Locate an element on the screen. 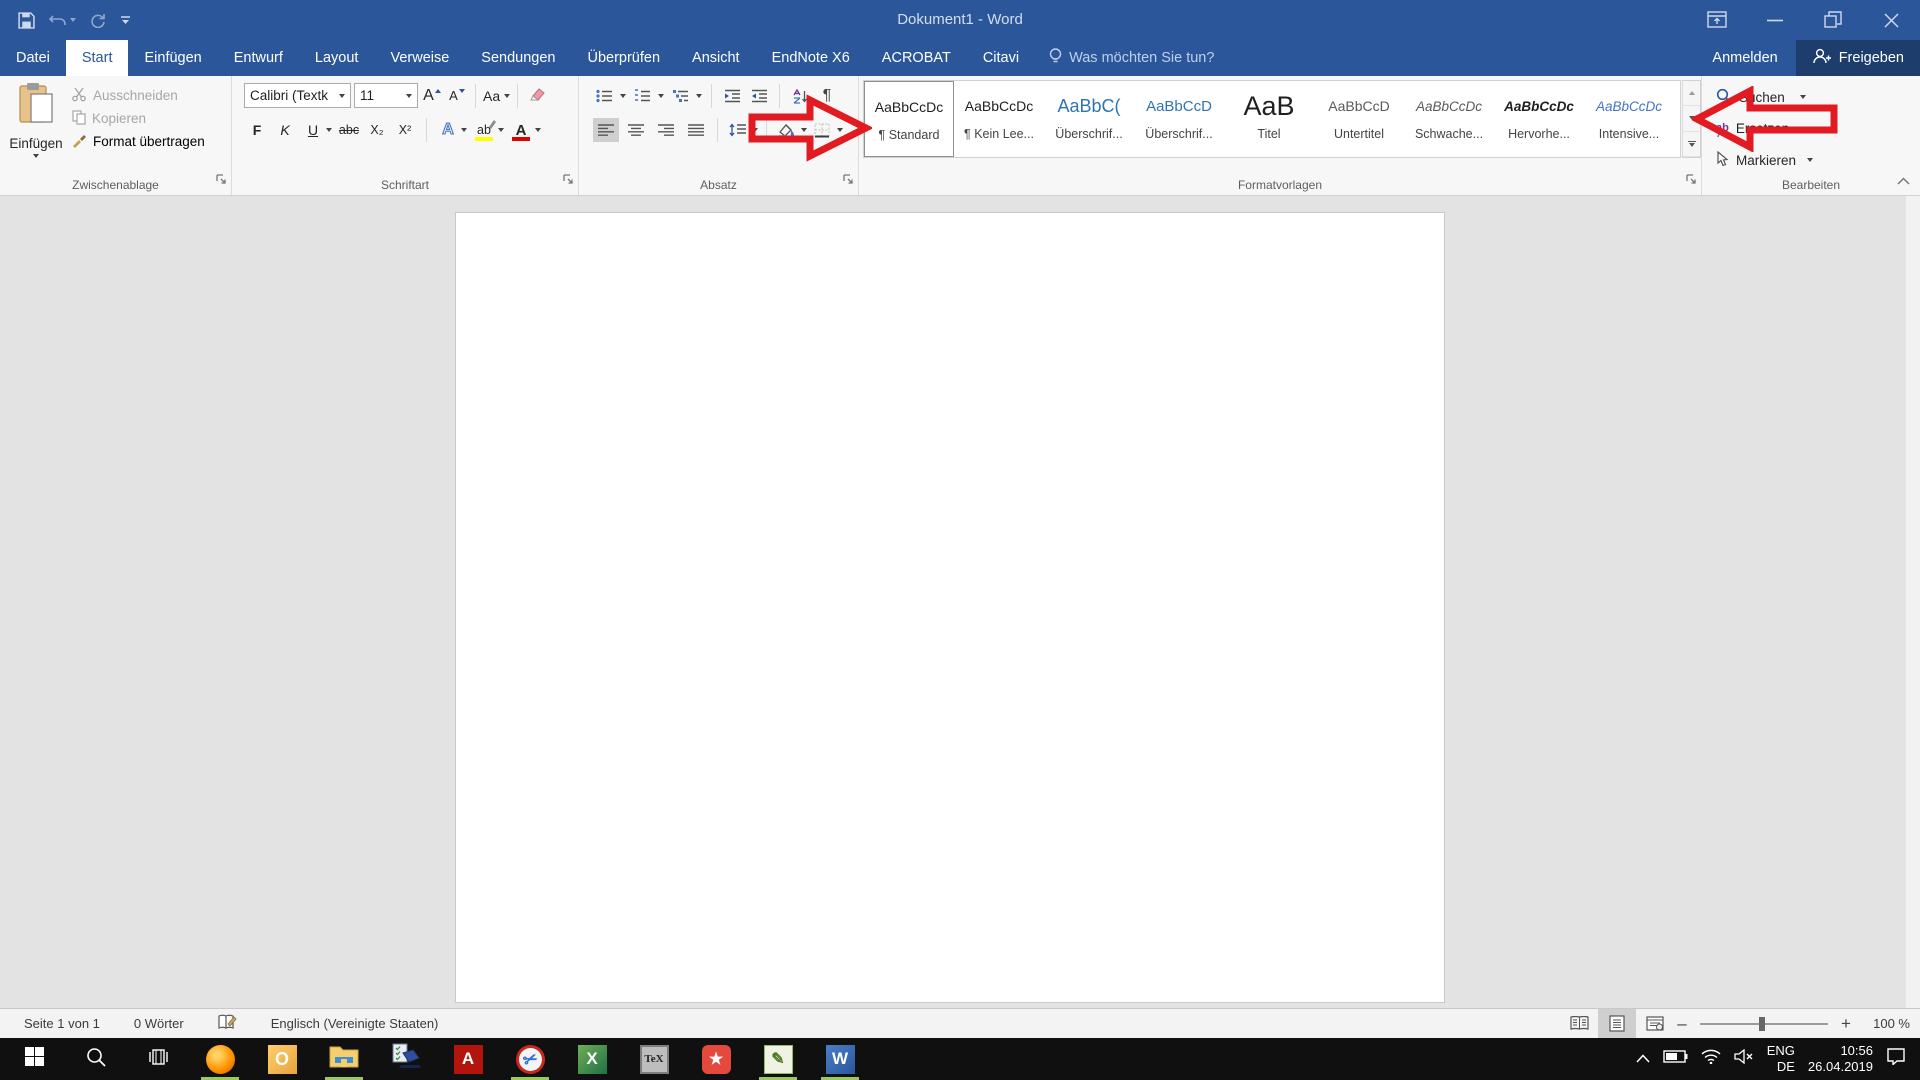 This screenshot has width=1920, height=1080. taskbar-app-wunderlist: ★ is located at coordinates (716, 1059).